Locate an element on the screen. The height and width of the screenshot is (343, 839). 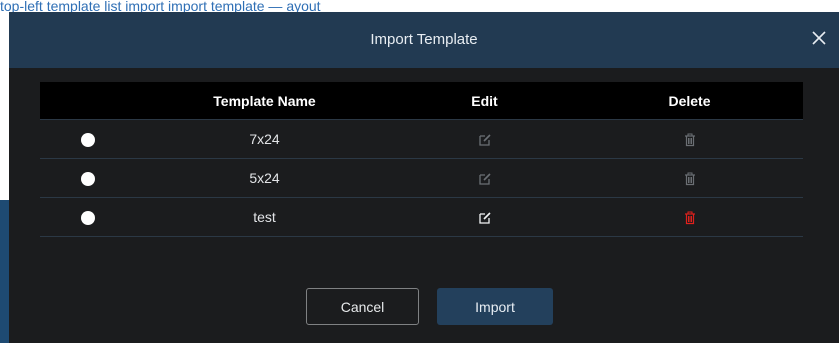
table-row: test is located at coordinates (421, 217).